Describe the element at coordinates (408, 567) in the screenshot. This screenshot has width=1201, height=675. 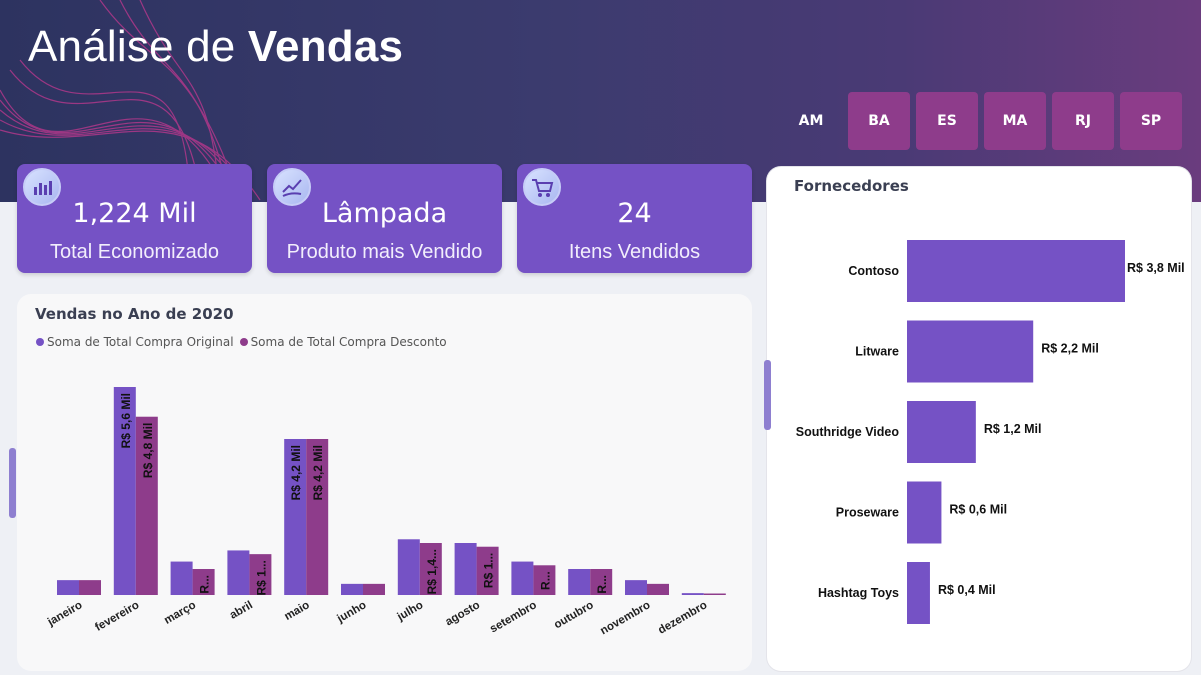
I see `bar-julho-original` at that location.